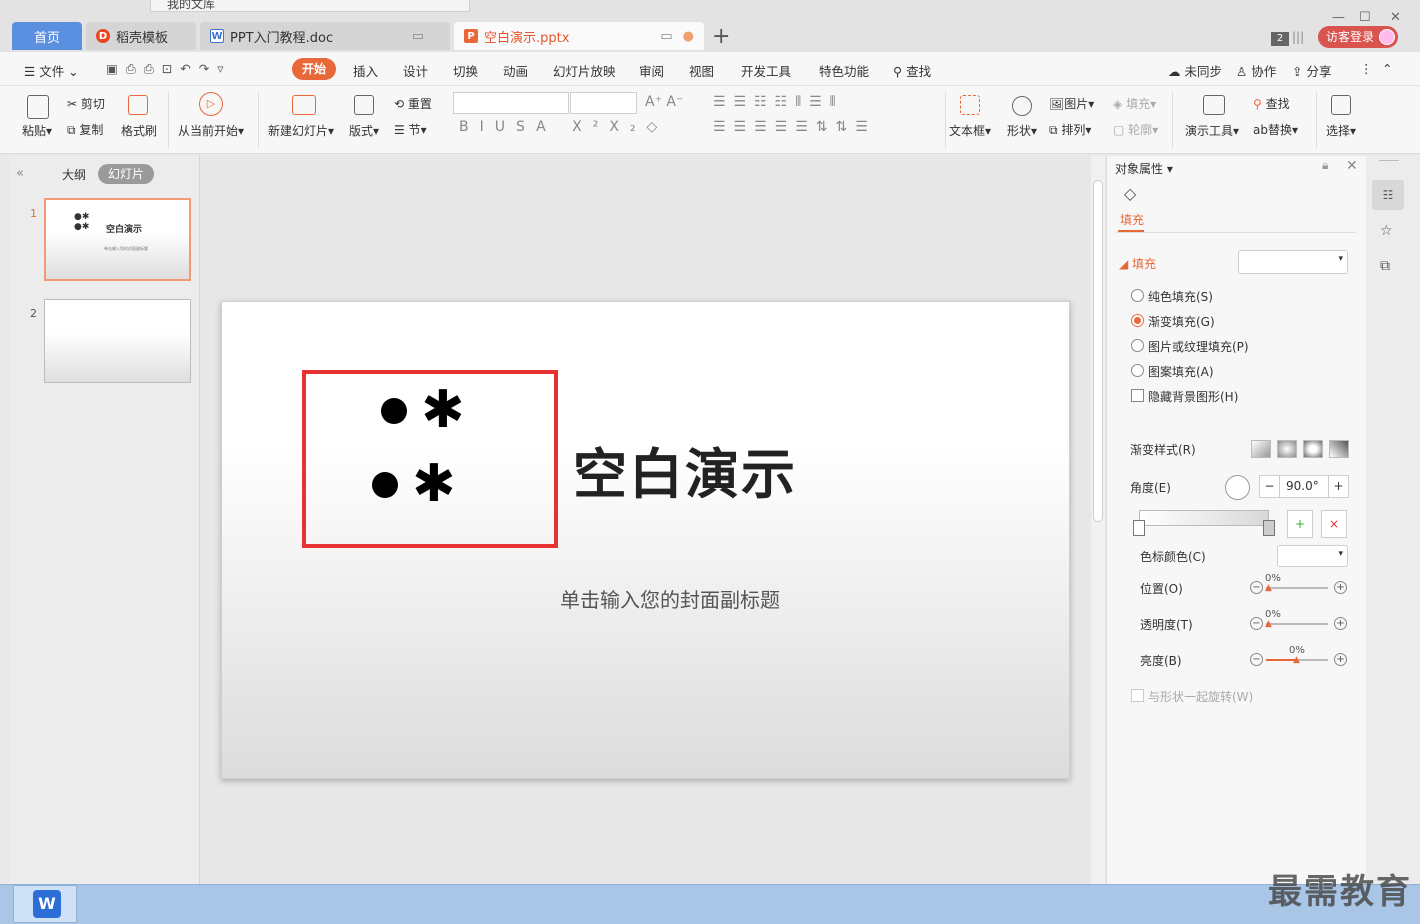 Image resolution: width=1420 pixels, height=924 pixels. What do you see at coordinates (912, 70) in the screenshot?
I see `search-button: ⚲ 查找` at bounding box center [912, 70].